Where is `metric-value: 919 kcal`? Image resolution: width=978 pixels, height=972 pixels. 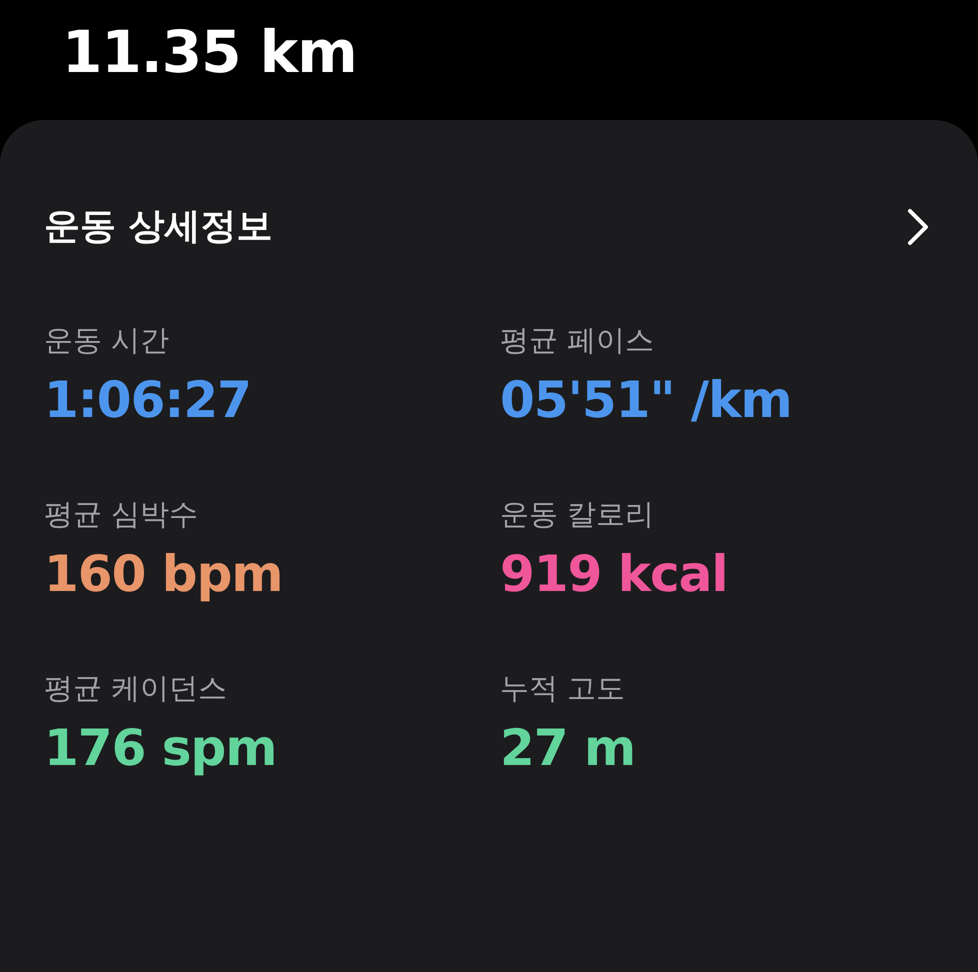 metric-value: 919 kcal is located at coordinates (614, 574).